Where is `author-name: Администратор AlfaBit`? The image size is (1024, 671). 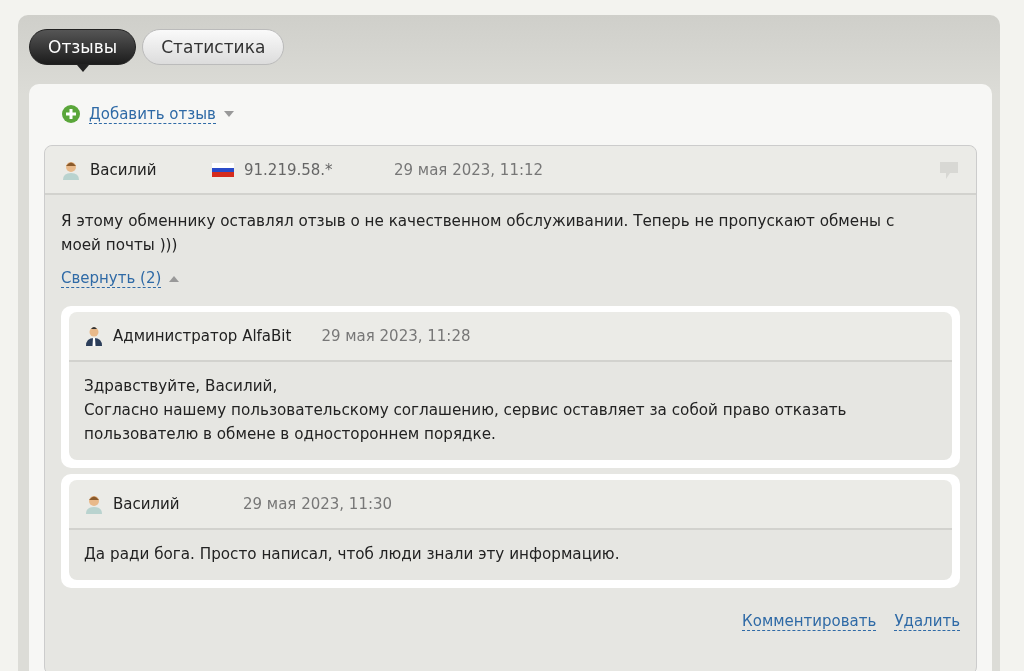
author-name: Администратор AlfaBit is located at coordinates (202, 336).